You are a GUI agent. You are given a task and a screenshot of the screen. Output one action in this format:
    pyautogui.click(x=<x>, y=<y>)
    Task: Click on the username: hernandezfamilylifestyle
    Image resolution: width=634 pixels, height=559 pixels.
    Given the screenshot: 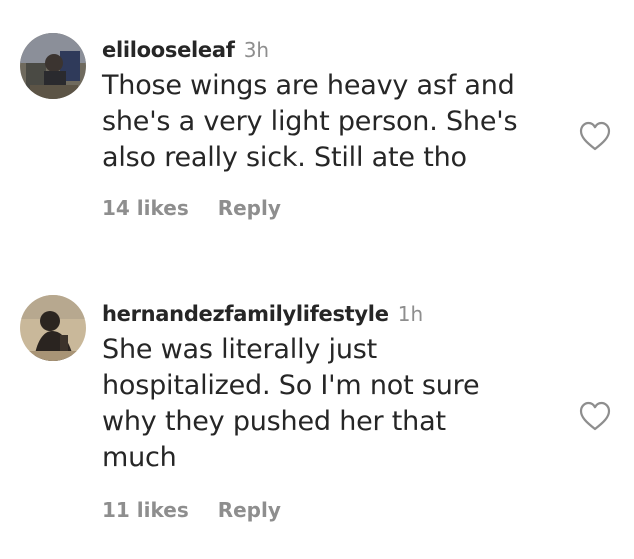 What is the action you would take?
    pyautogui.click(x=245, y=314)
    